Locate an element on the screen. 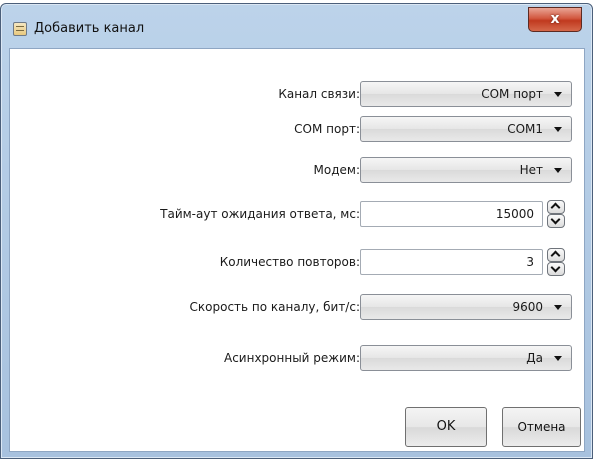 This screenshot has height=459, width=593. modem-select: Нет is located at coordinates (466, 170).